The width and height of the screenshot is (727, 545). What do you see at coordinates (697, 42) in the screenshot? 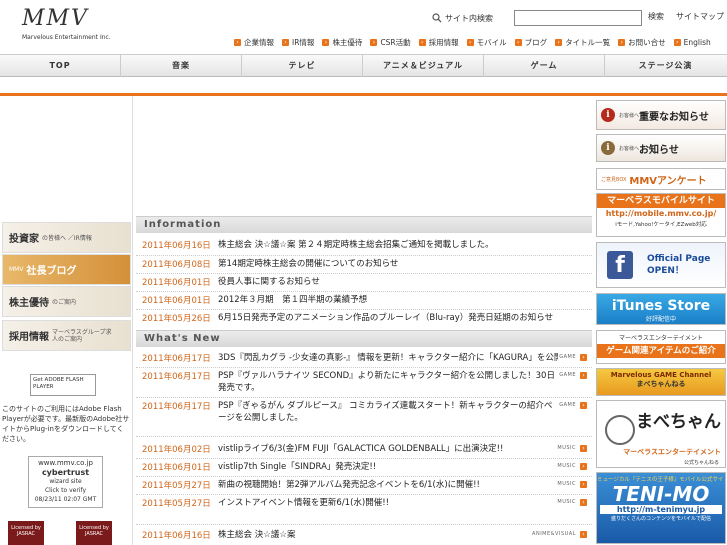
I see `sublink-label: English` at bounding box center [697, 42].